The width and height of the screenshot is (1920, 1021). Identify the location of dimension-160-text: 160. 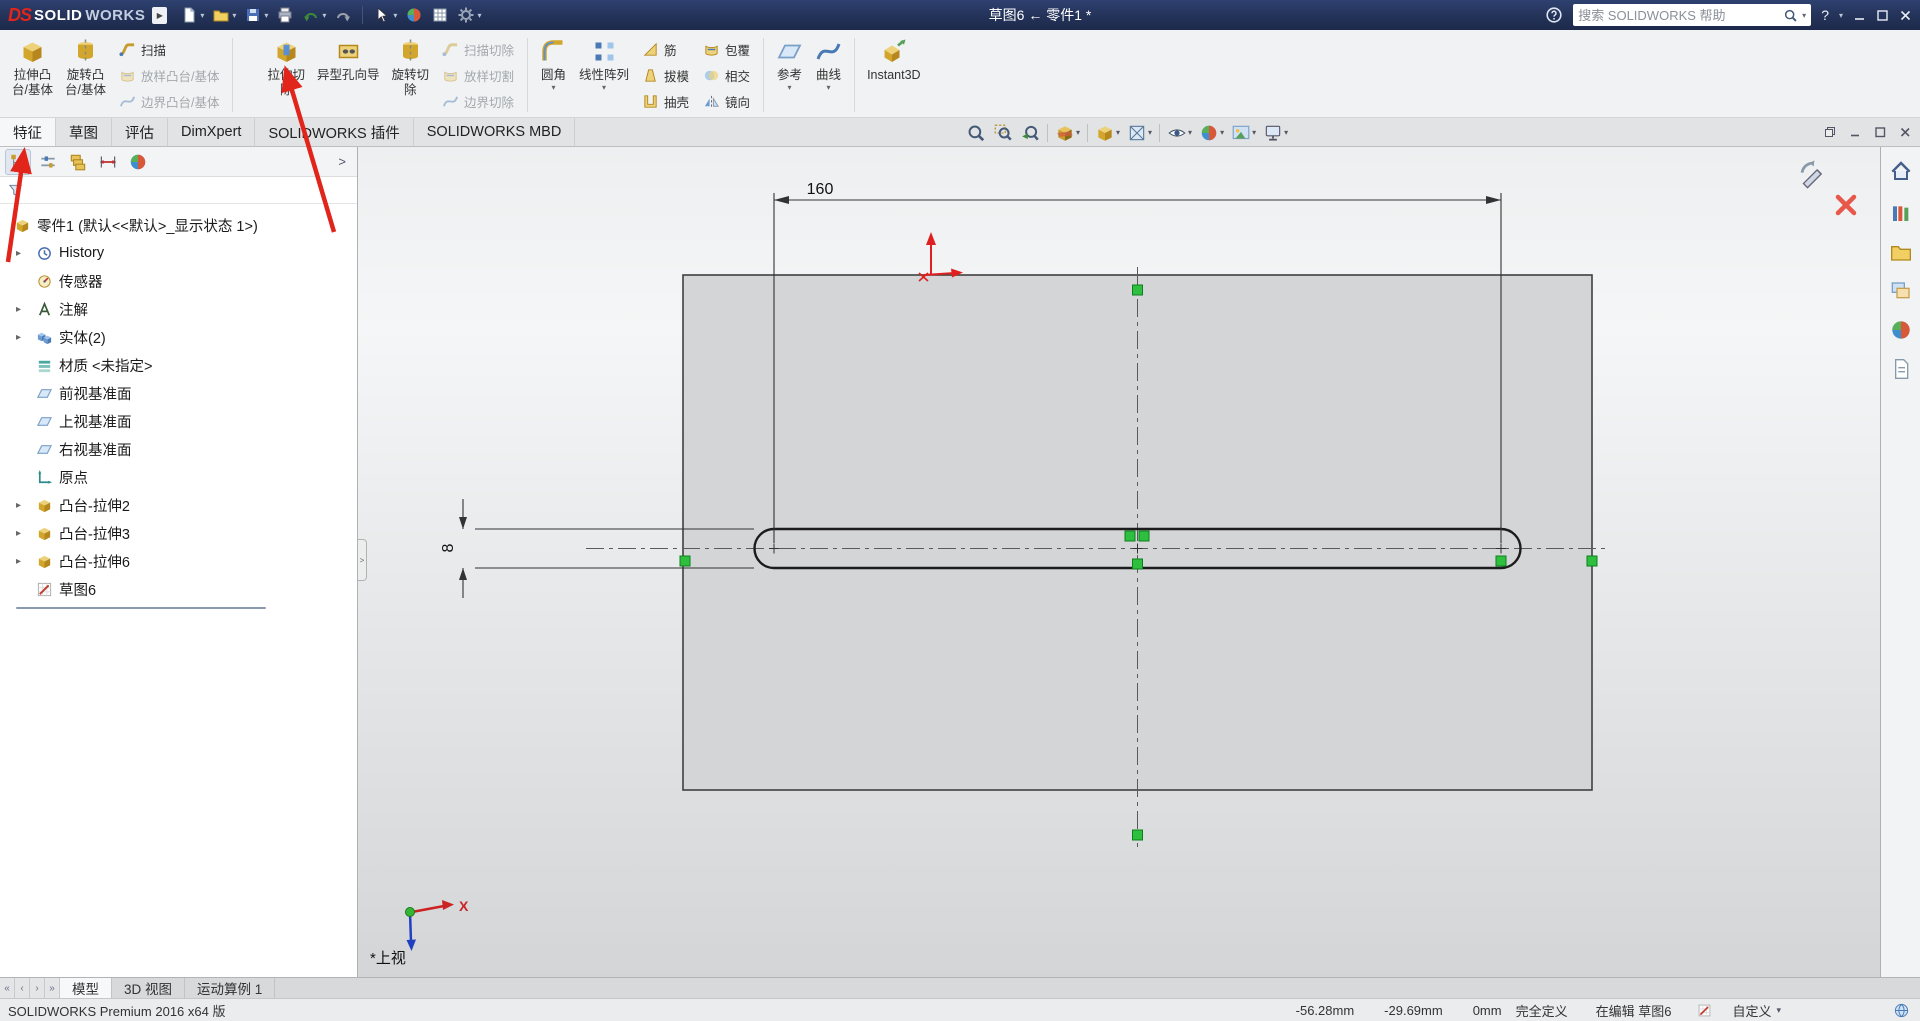
(820, 189).